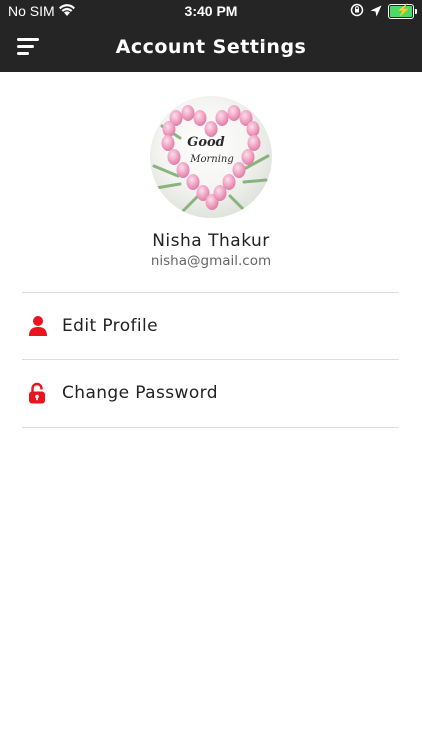  I want to click on battery-icon: ⚡, so click(402, 11).